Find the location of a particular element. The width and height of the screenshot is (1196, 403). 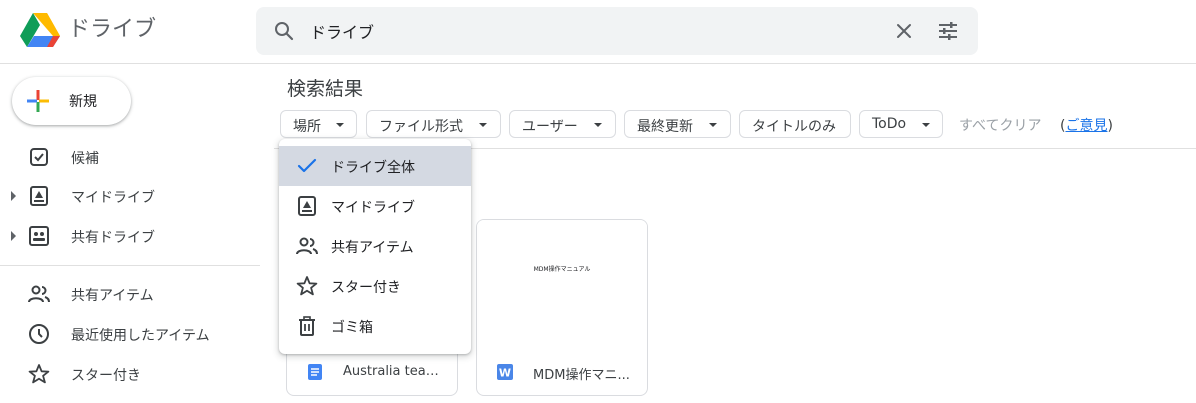

filter-chip-label: 場所 is located at coordinates (307, 127).